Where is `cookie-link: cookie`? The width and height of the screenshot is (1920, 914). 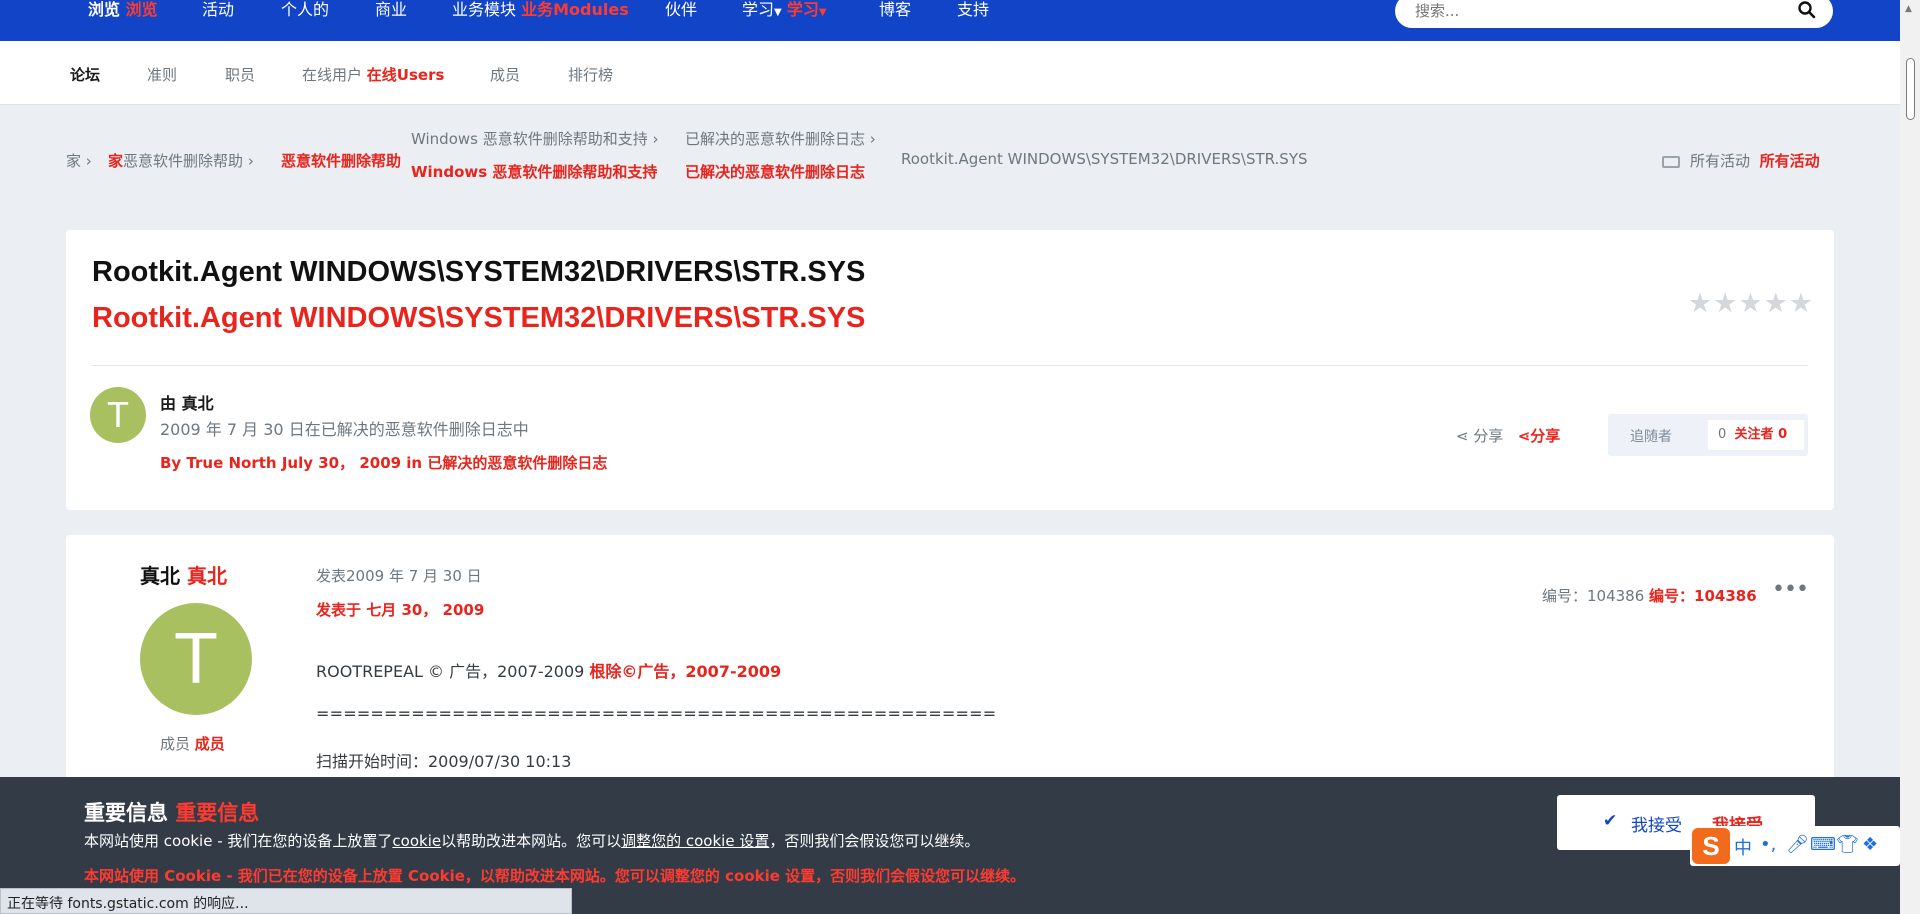
cookie-link: cookie is located at coordinates (416, 841).